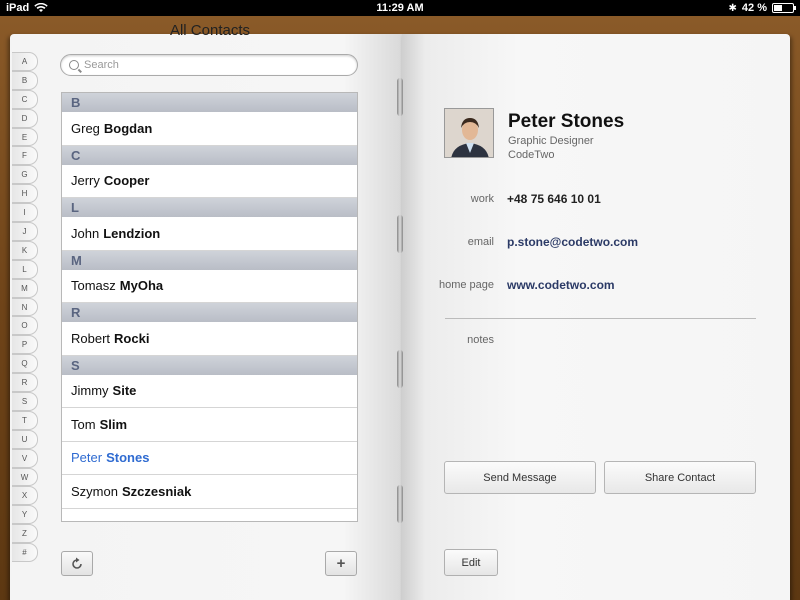 The image size is (800, 600). I want to click on email-link: p.stone@codetwo.com, so click(572, 242).